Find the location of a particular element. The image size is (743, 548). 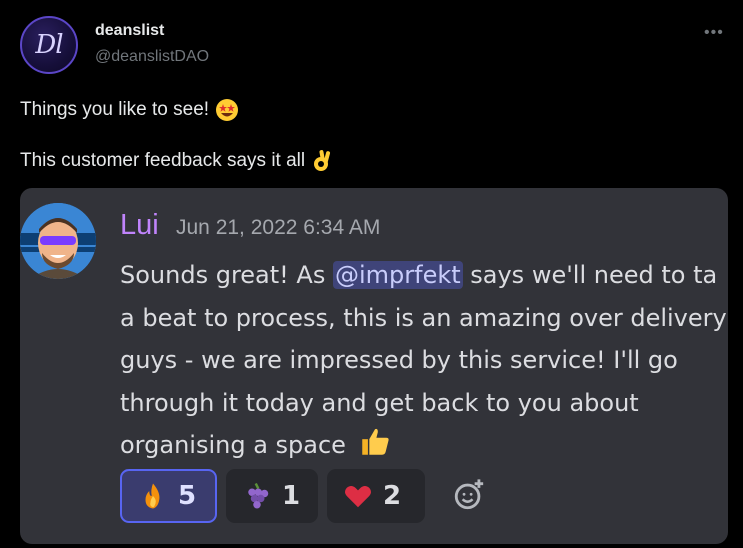

more-horizontal-icon: ••• is located at coordinates (714, 33).